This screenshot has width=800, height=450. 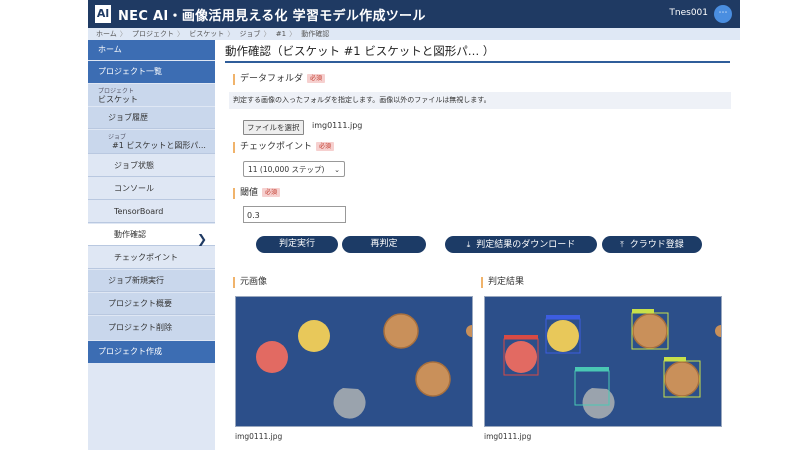 What do you see at coordinates (468, 244) in the screenshot?
I see `download-icon: ⤓` at bounding box center [468, 244].